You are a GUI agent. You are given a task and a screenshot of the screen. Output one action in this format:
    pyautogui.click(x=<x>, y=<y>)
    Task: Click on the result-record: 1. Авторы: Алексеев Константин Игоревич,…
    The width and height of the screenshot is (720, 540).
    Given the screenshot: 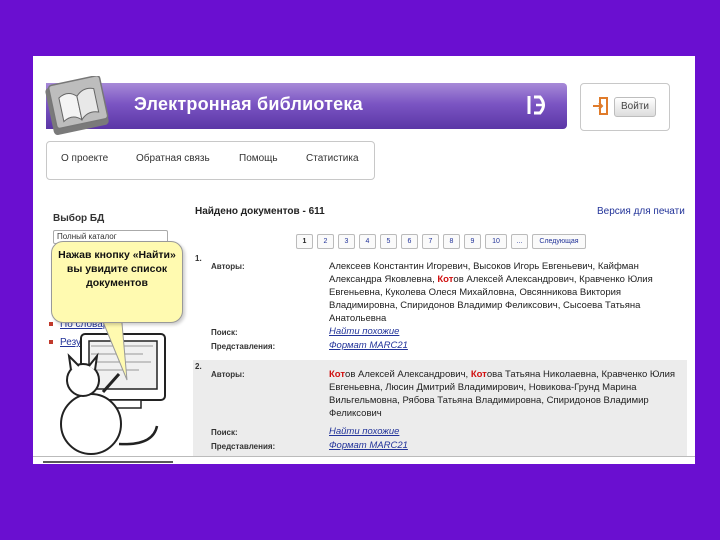 What is the action you would take?
    pyautogui.click(x=440, y=304)
    